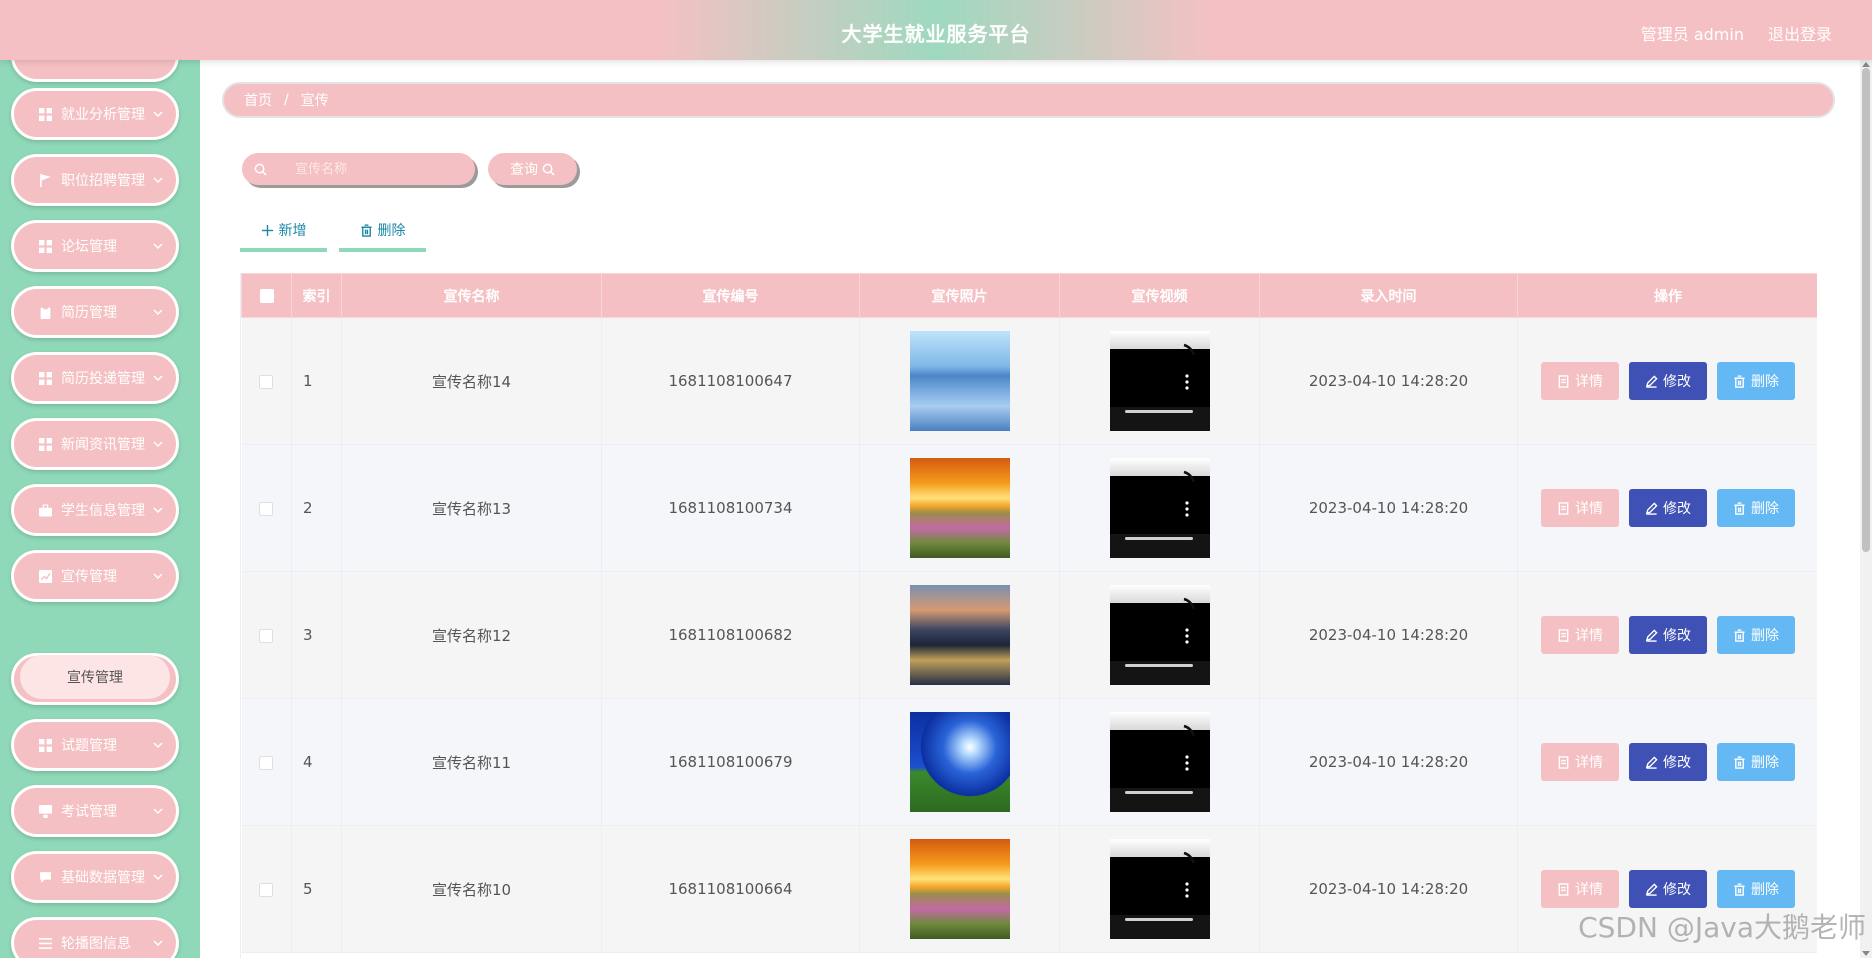  Describe the element at coordinates (95, 444) in the screenshot. I see `sidebar-item-5: 新闻资讯管理` at that location.